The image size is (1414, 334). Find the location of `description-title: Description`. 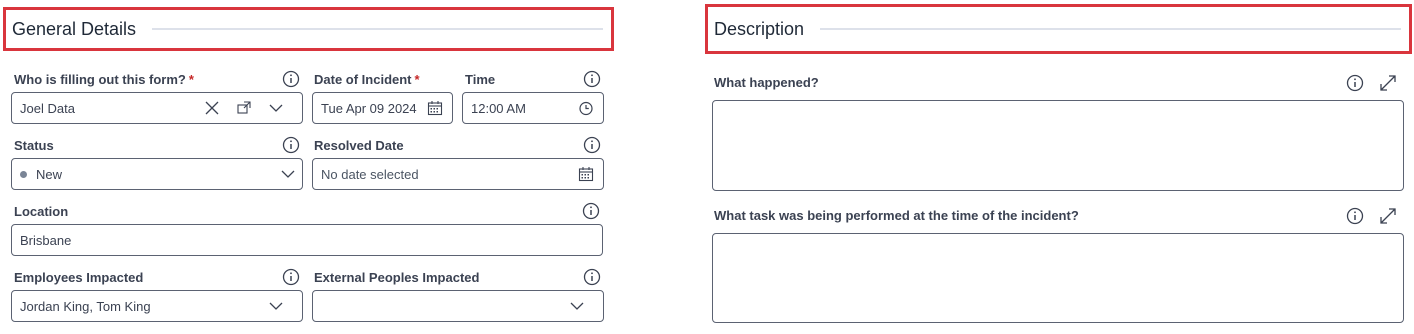

description-title: Description is located at coordinates (759, 28).